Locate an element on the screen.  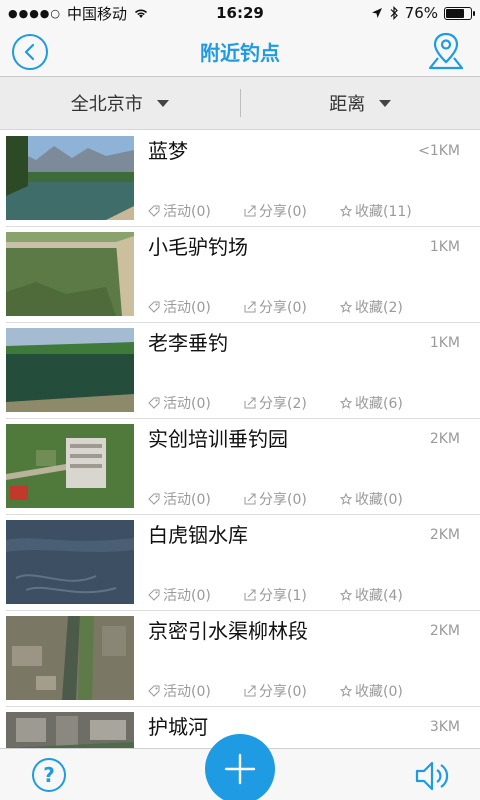
add-spot-button is located at coordinates (240, 767).